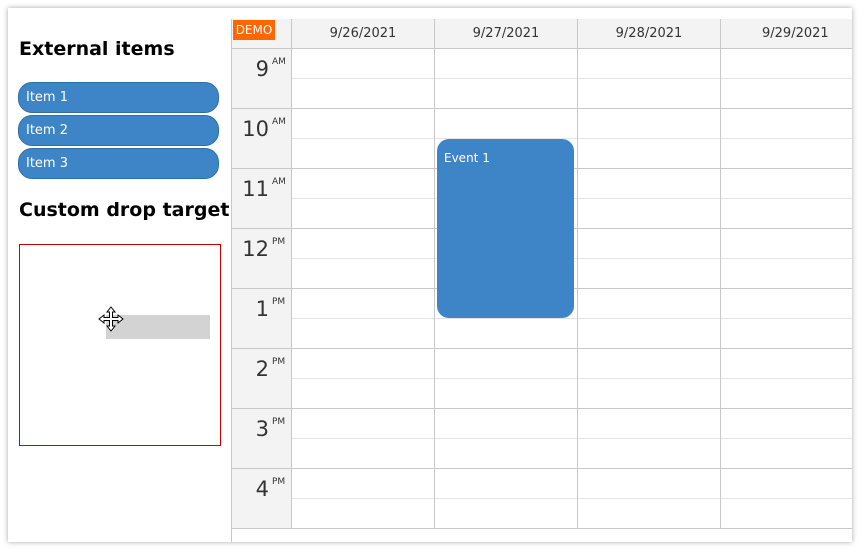 The image size is (860, 550). Describe the element at coordinates (254, 30) in the screenshot. I see `demo-badge: DEMO` at that location.